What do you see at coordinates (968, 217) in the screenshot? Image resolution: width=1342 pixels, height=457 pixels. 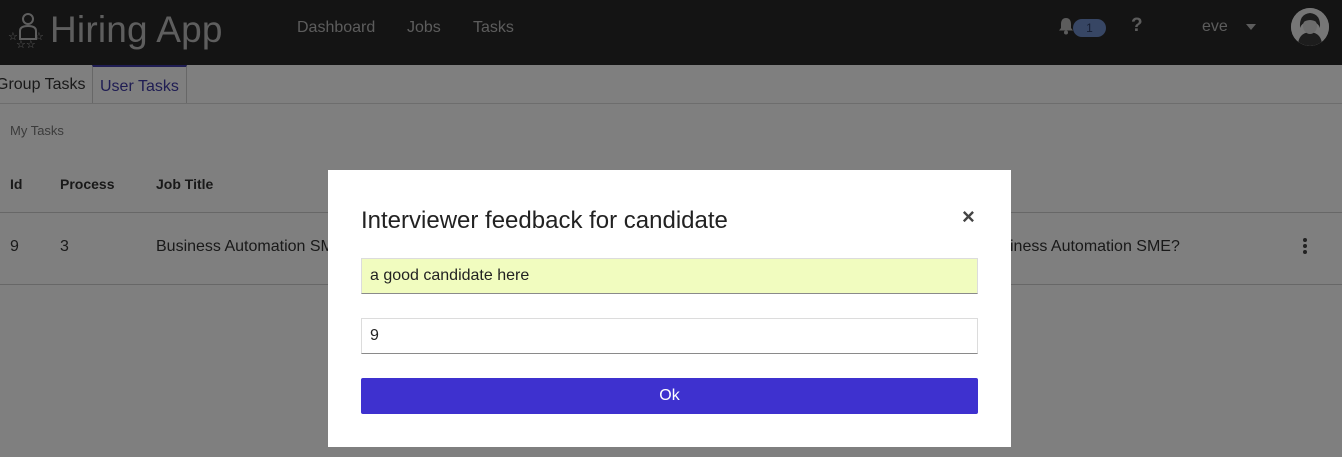 I see `close-icon: ×` at bounding box center [968, 217].